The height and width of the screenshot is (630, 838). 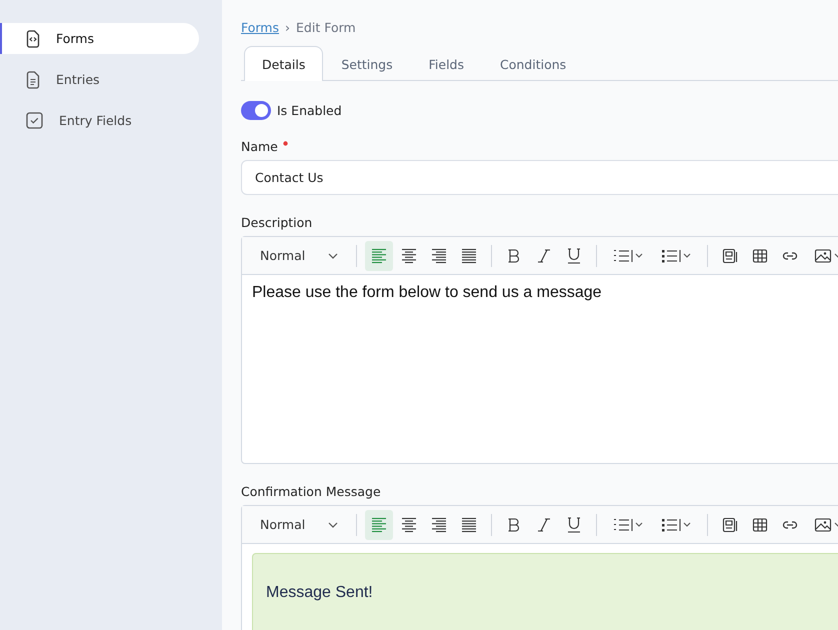 What do you see at coordinates (539, 177) in the screenshot?
I see `name-input-field: Contact Us` at bounding box center [539, 177].